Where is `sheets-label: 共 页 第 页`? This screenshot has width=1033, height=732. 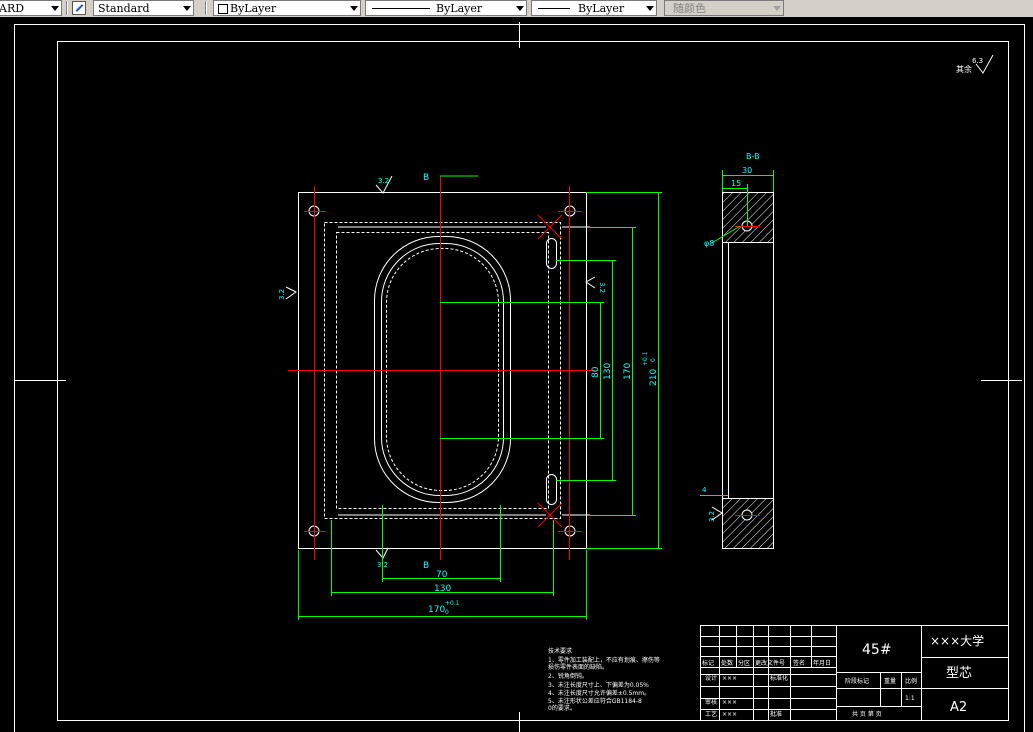
sheets-label: 共 页 第 页 is located at coordinates (867, 714).